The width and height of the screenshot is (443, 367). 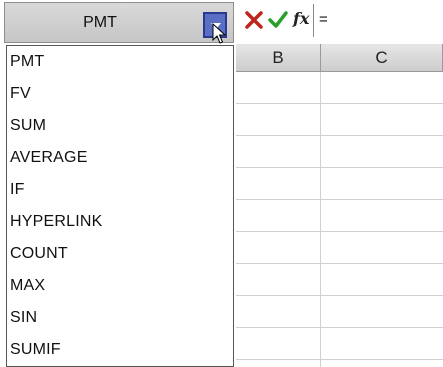 I want to click on name-box: PMT, so click(x=119, y=22).